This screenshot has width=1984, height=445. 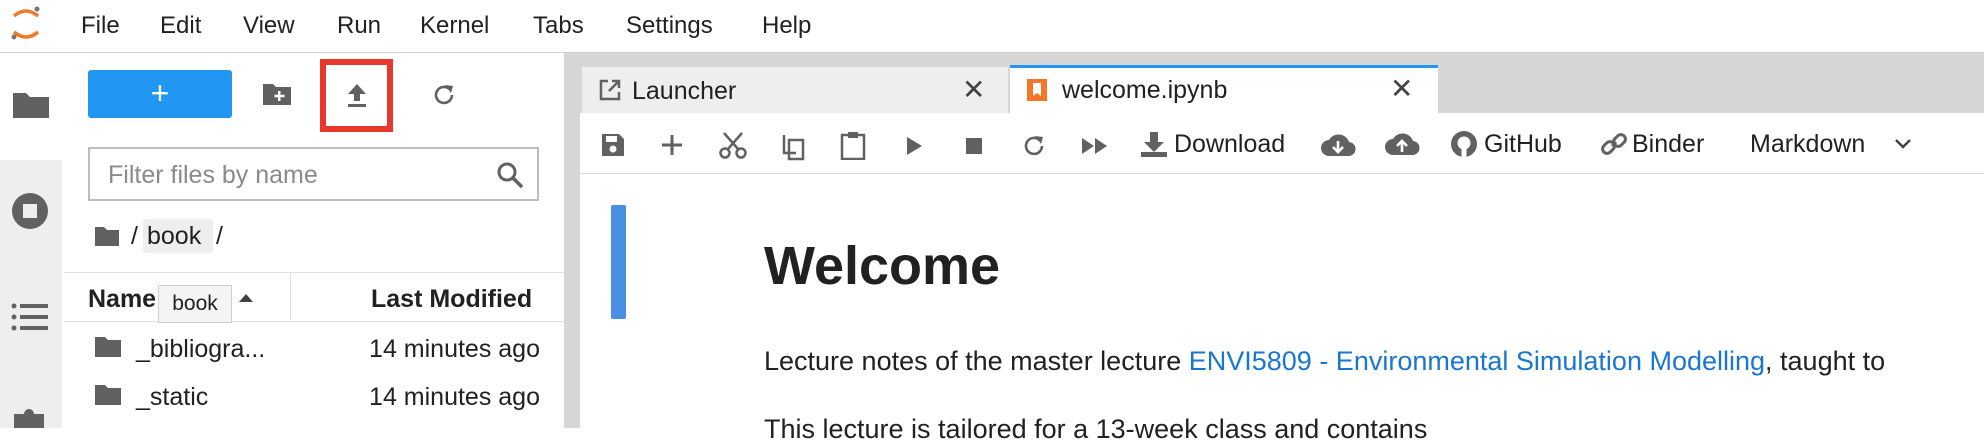 What do you see at coordinates (269, 26) in the screenshot?
I see `menu-view: View` at bounding box center [269, 26].